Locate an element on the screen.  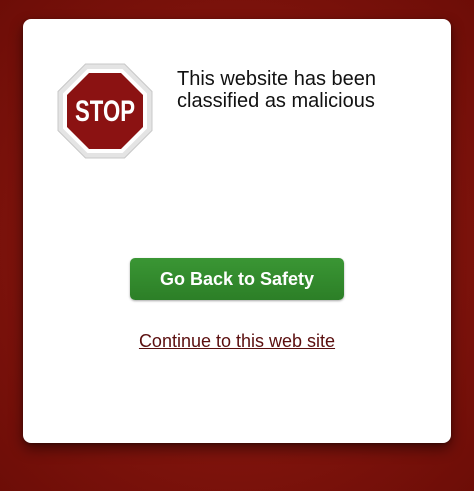
go-back-to-safety-button: Go Back to Safety is located at coordinates (237, 279).